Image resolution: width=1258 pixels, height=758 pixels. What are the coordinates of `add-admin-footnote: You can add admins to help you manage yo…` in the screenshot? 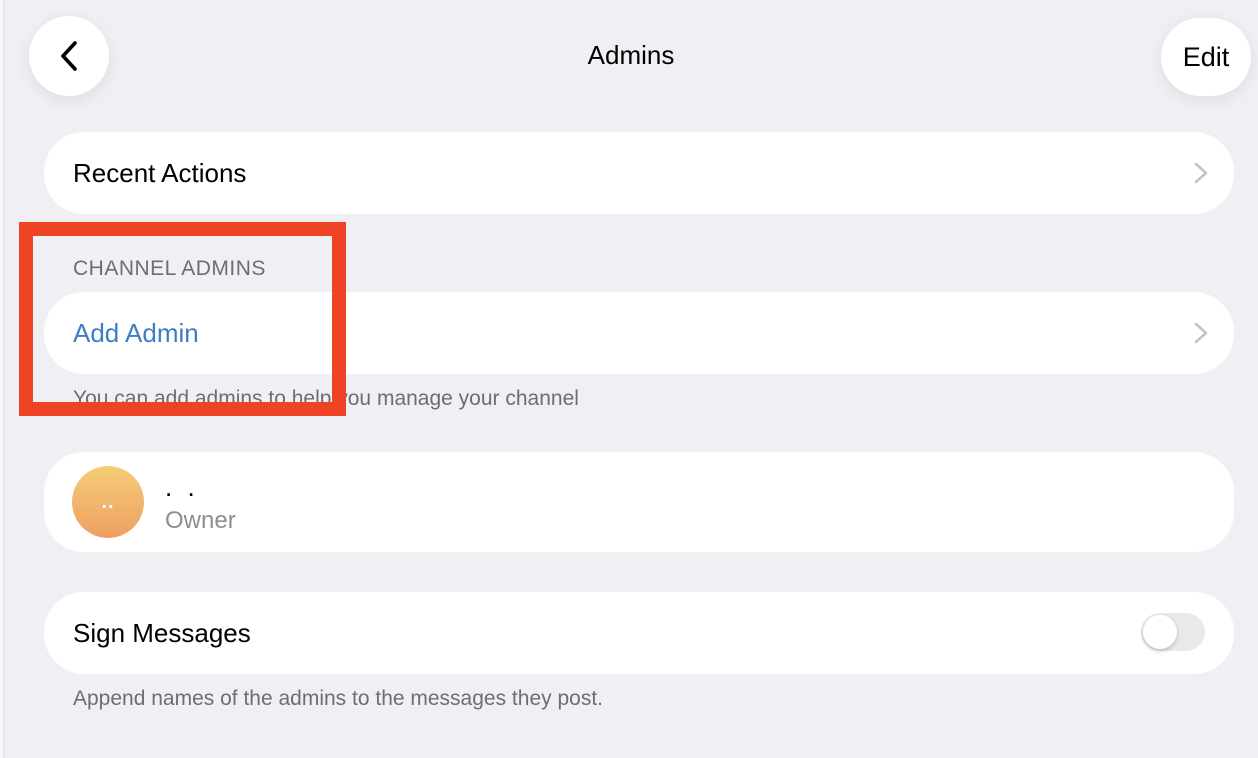 It's located at (326, 398).